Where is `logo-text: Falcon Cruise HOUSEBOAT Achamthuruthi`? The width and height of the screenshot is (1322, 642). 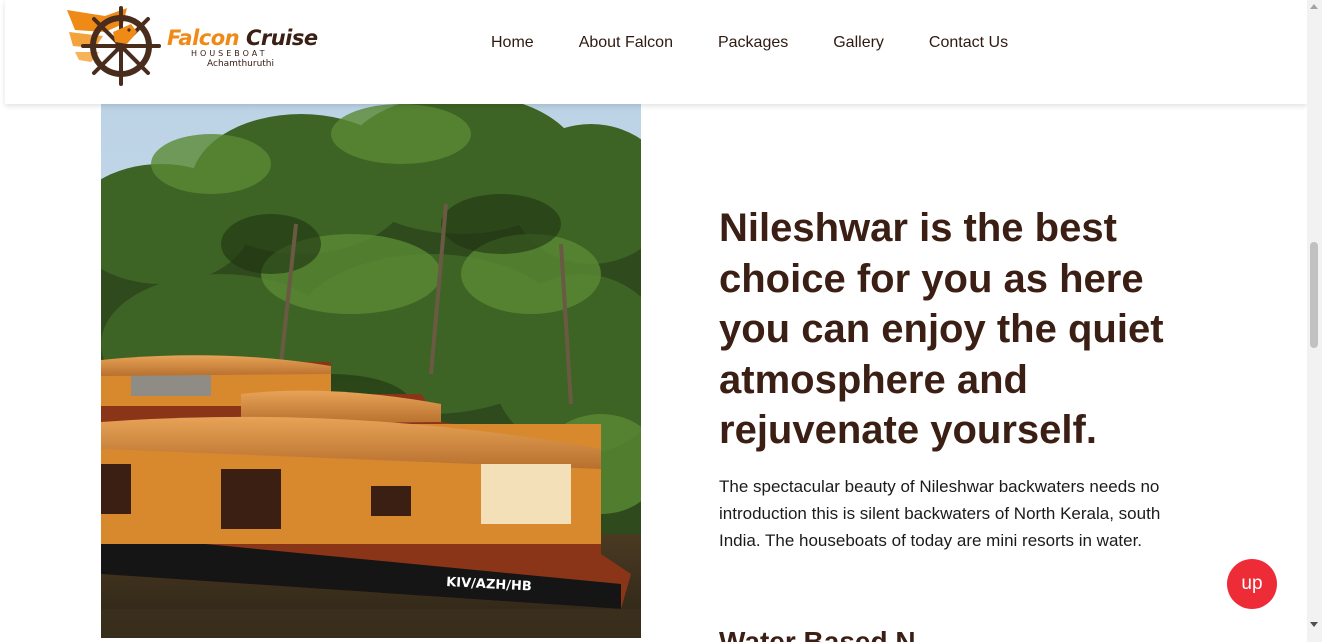 logo-text: Falcon Cruise HOUSEBOAT Achamthuruthi is located at coordinates (242, 47).